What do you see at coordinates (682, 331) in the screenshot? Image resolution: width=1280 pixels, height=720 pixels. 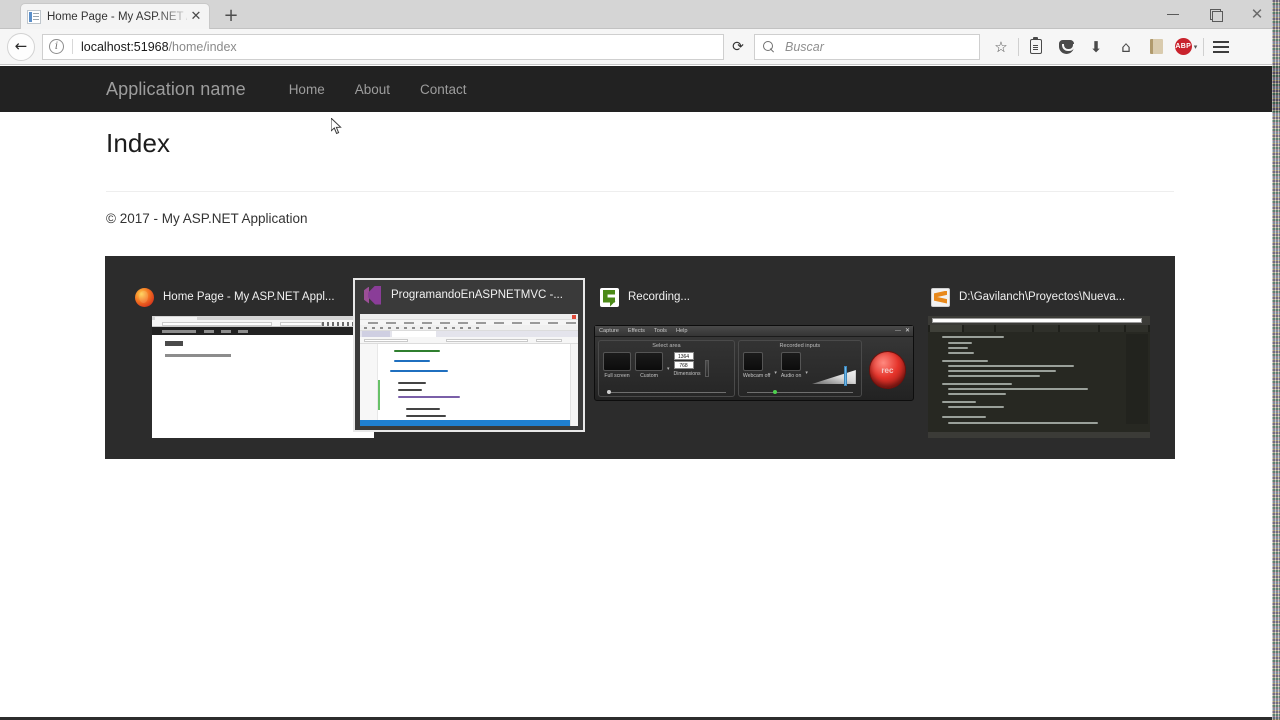 I see `menu-help: Help` at bounding box center [682, 331].